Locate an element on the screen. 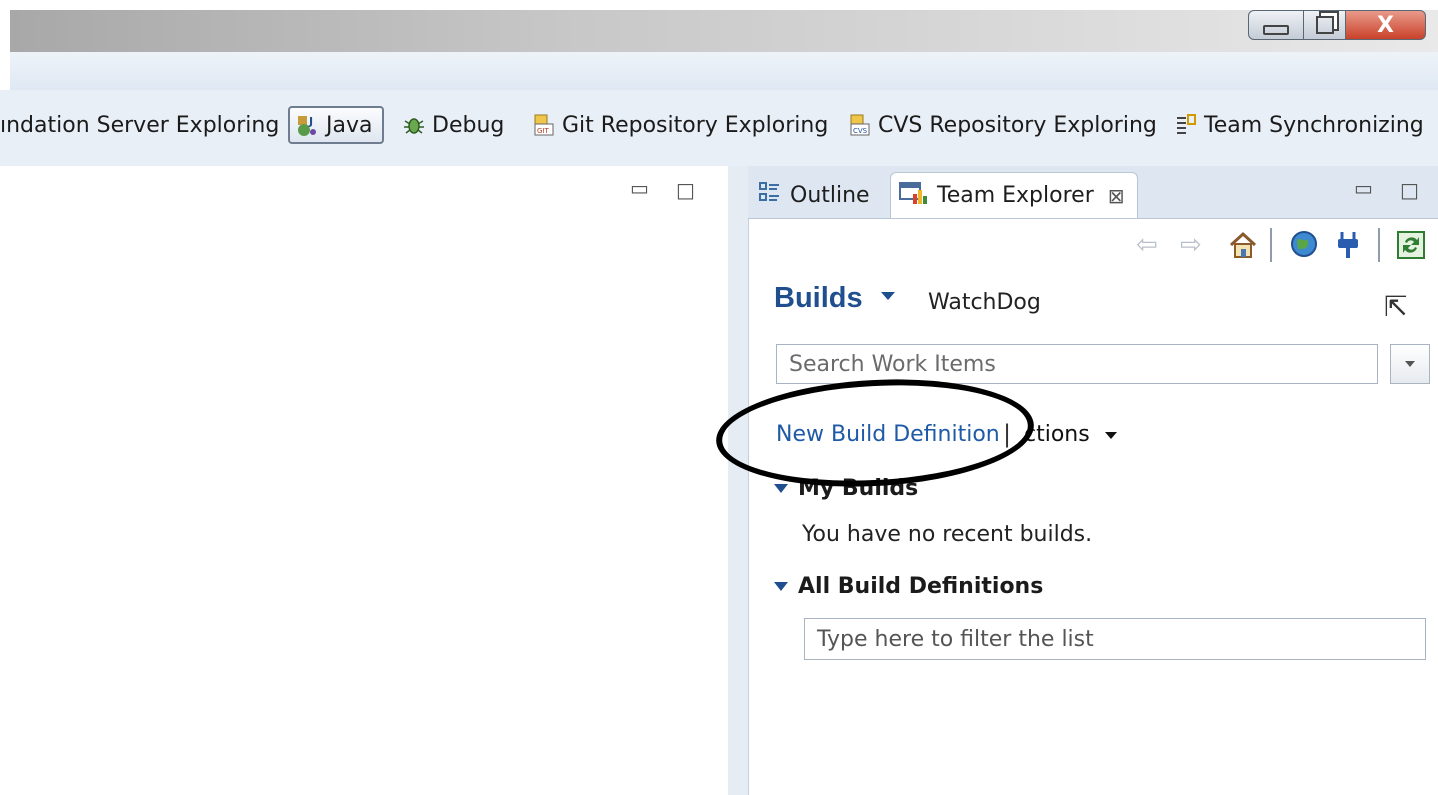 The image size is (1438, 795). perspective-label: Java is located at coordinates (349, 125).